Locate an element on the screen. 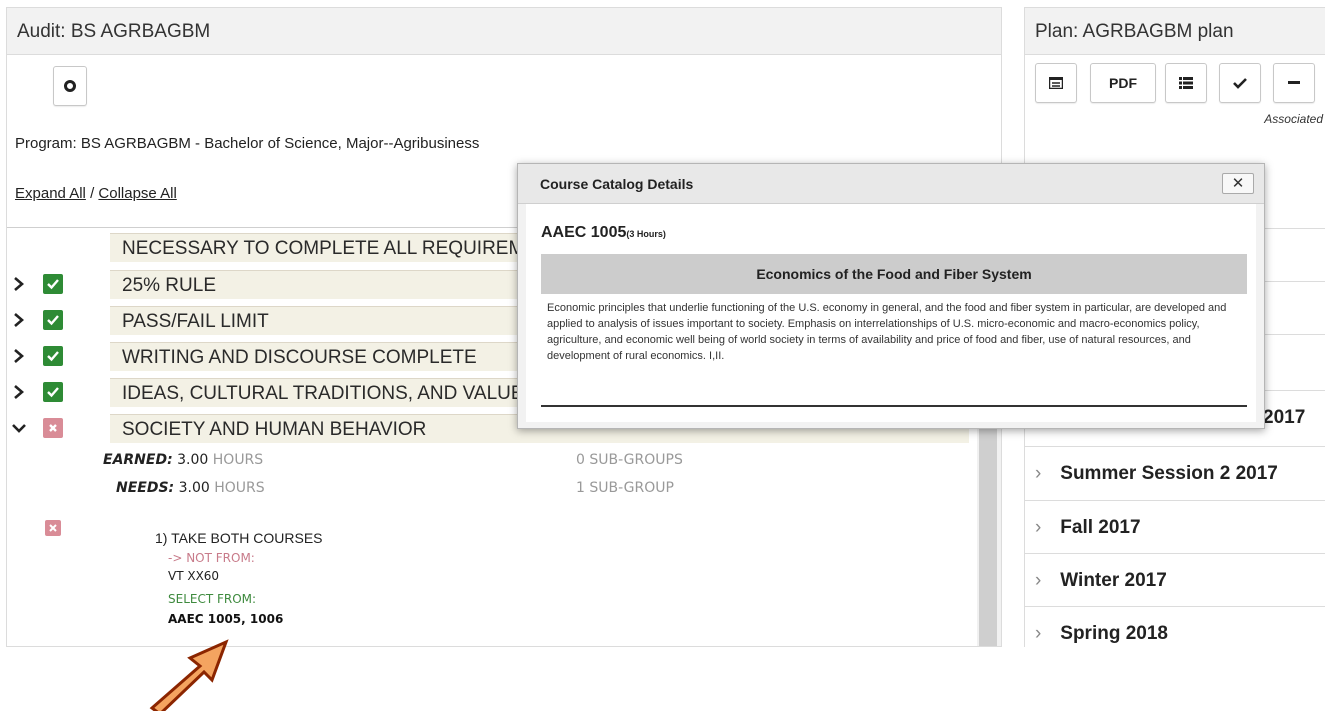 The image size is (1325, 711). term-label: Winter 2017 is located at coordinates (1113, 580).